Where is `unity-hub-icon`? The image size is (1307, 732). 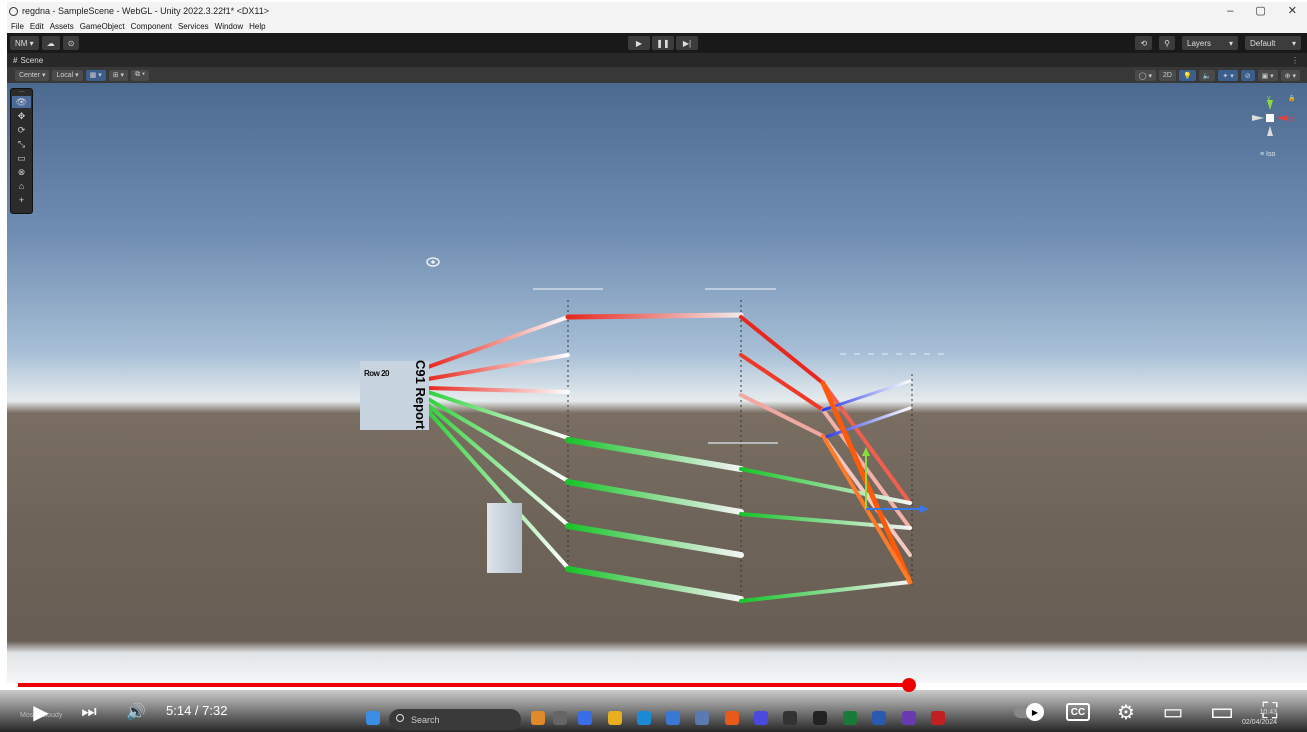
unity-hub-icon is located at coordinates (790, 718).